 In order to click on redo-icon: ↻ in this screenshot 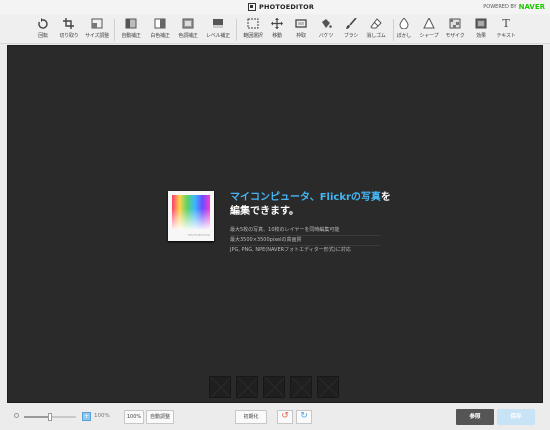, I will do `click(304, 416)`.